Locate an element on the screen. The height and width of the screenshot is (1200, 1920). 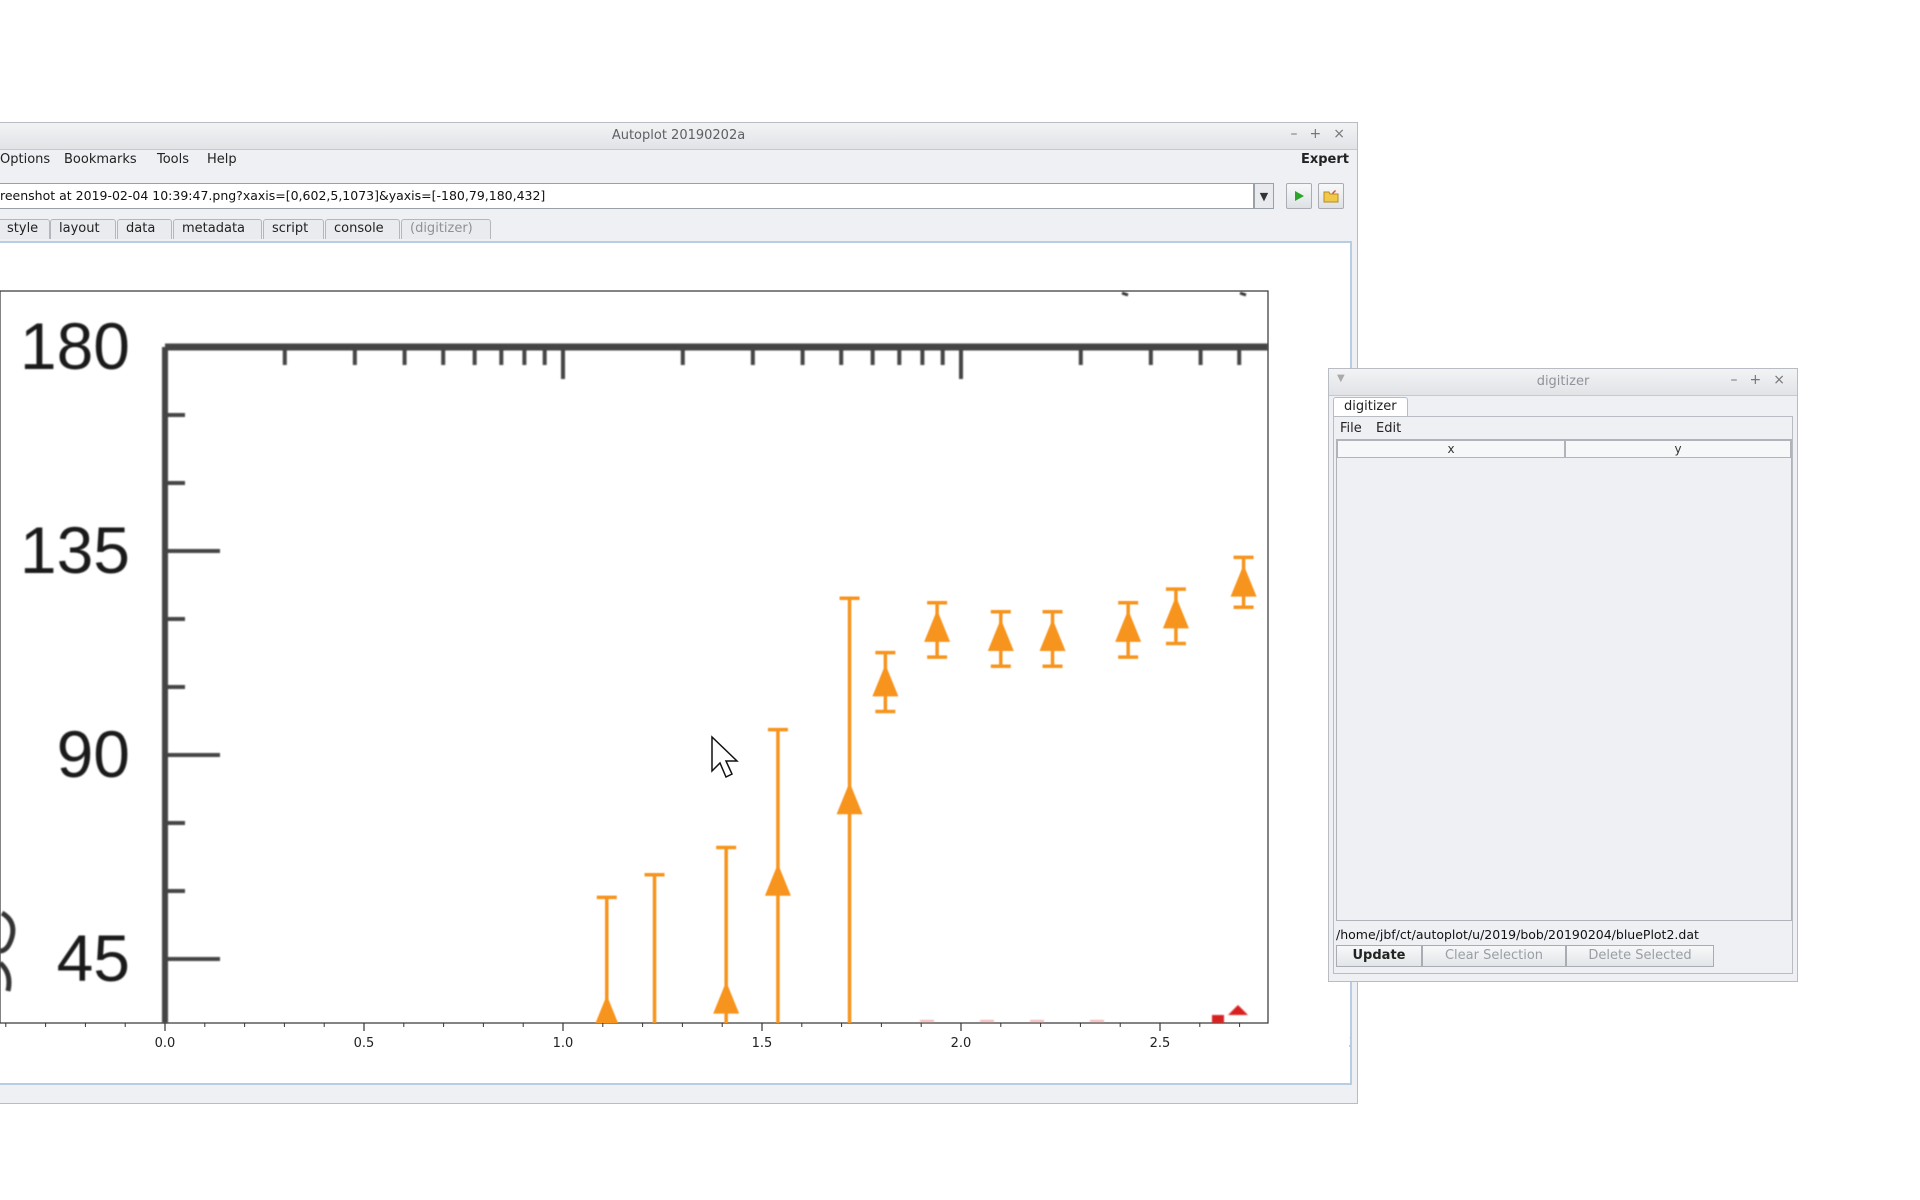
digitizer-titlebar: ▼ digitizer – + × is located at coordinates (1563, 382).